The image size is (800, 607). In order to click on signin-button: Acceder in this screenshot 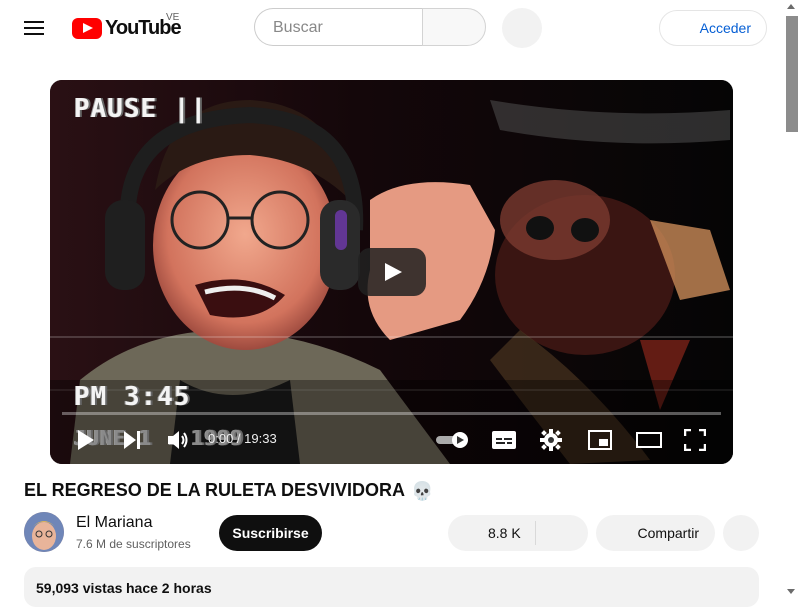, I will do `click(713, 28)`.